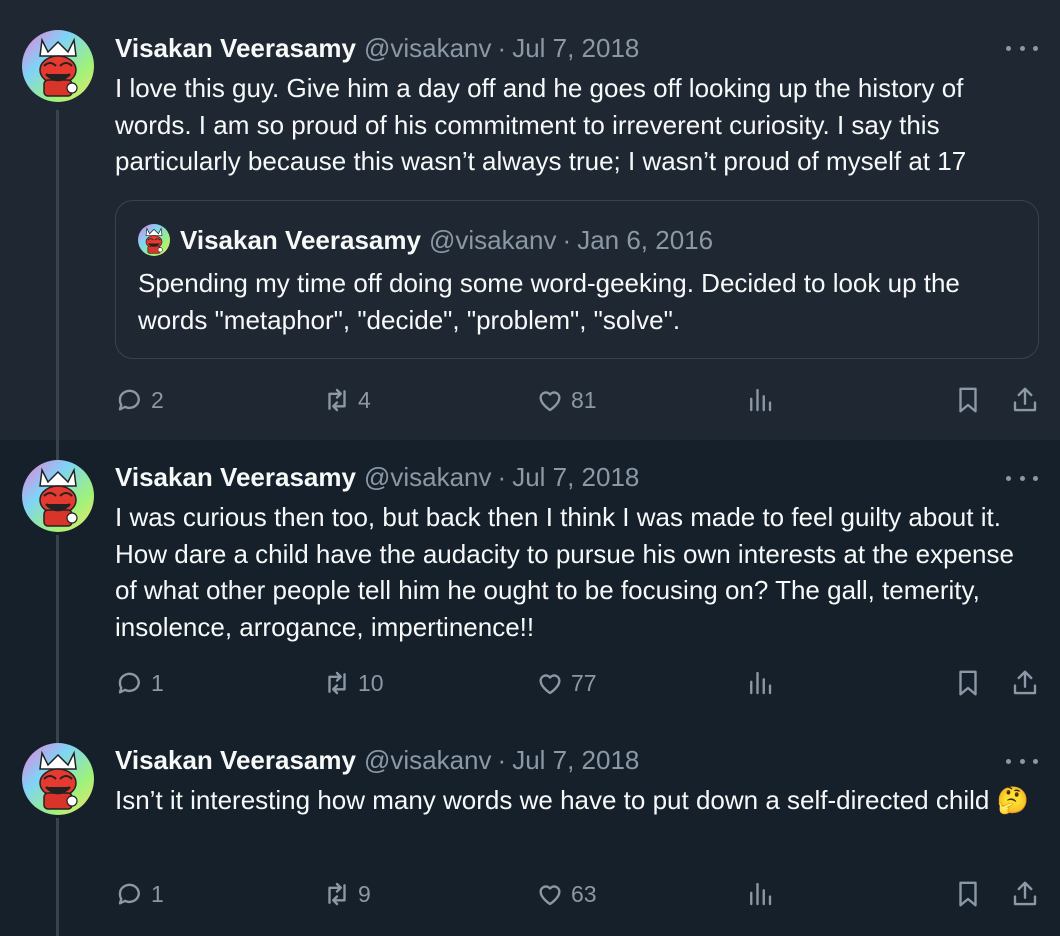 The height and width of the screenshot is (936, 1060). What do you see at coordinates (364, 893) in the screenshot?
I see `retweet-count: 9` at bounding box center [364, 893].